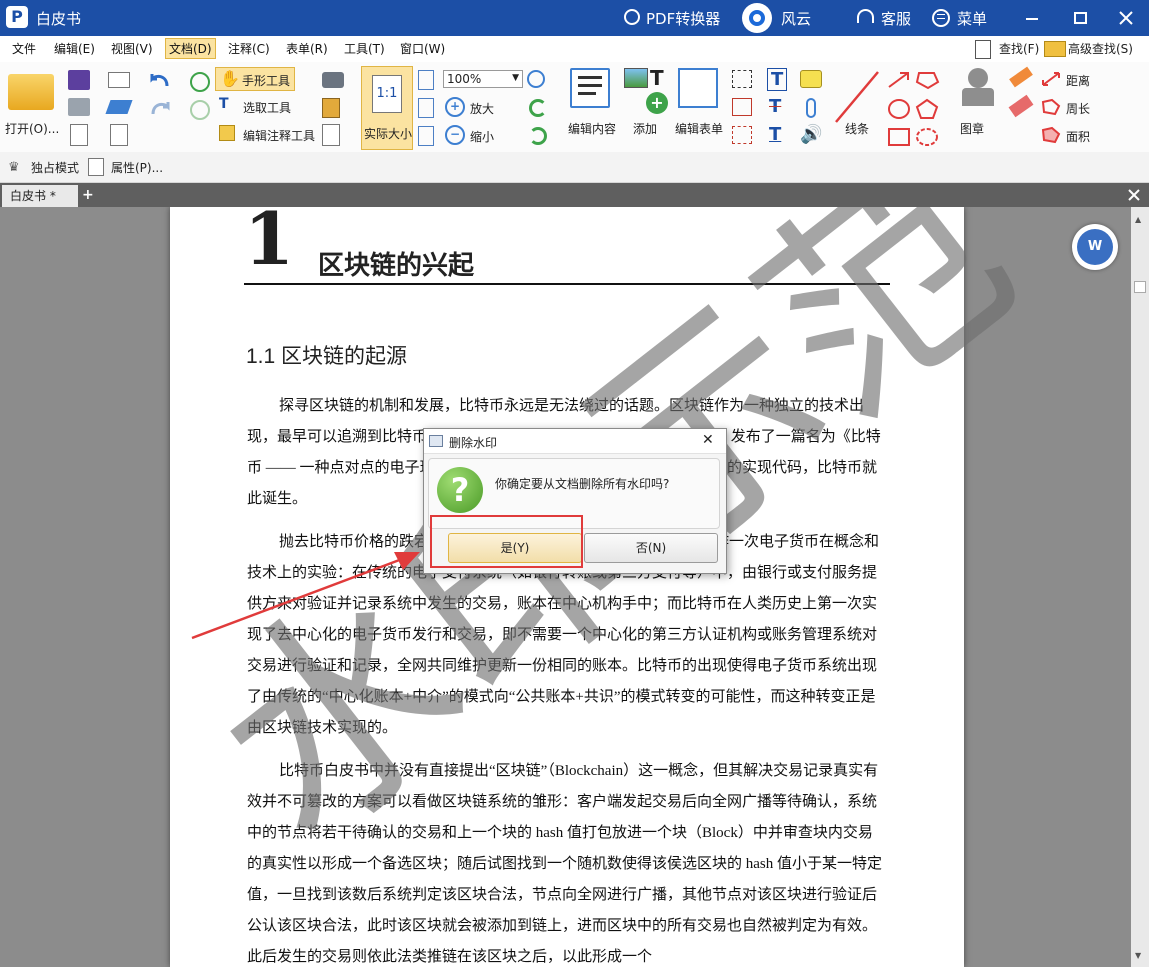  I want to click on zoom-in-button: 放大, so click(482, 108).